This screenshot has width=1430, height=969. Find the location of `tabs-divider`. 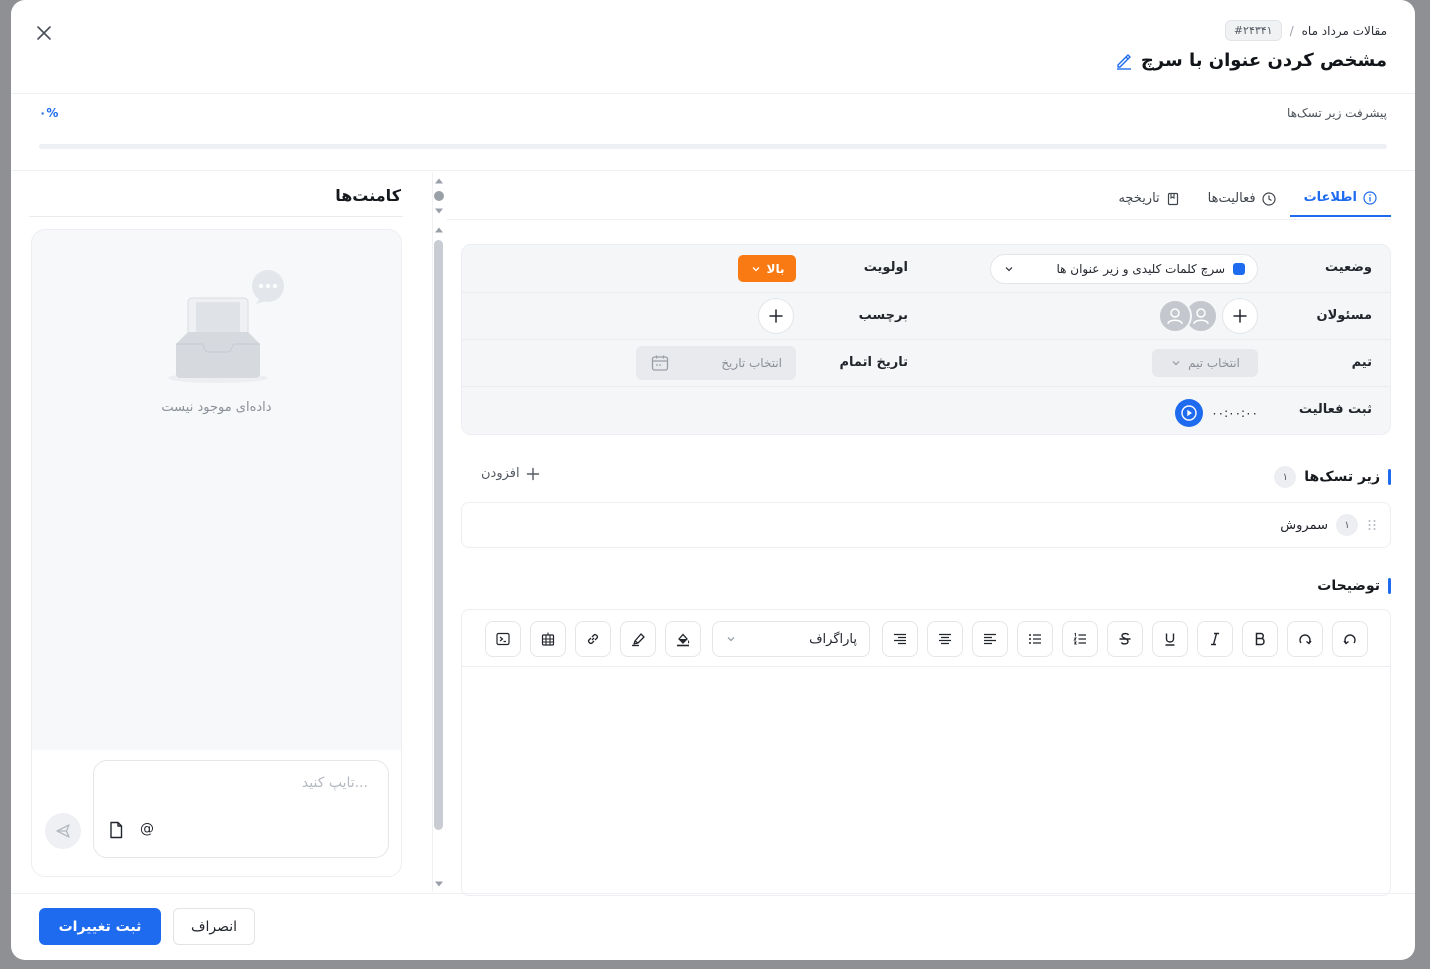

tabs-divider is located at coordinates (919, 219).